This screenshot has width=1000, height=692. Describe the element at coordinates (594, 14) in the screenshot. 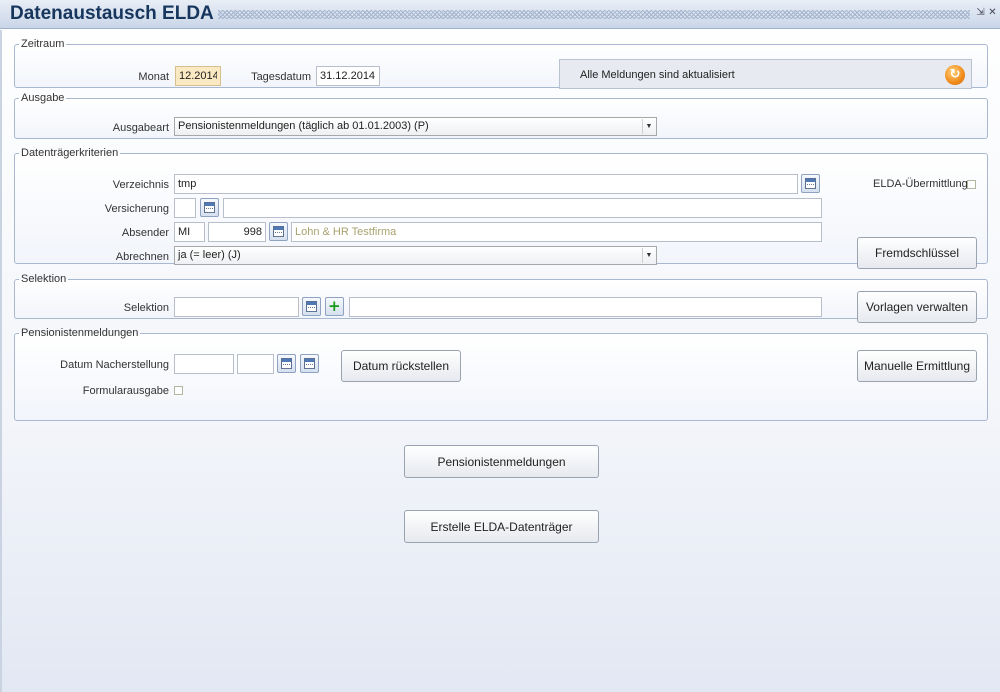

I see `title-bar-pattern` at that location.